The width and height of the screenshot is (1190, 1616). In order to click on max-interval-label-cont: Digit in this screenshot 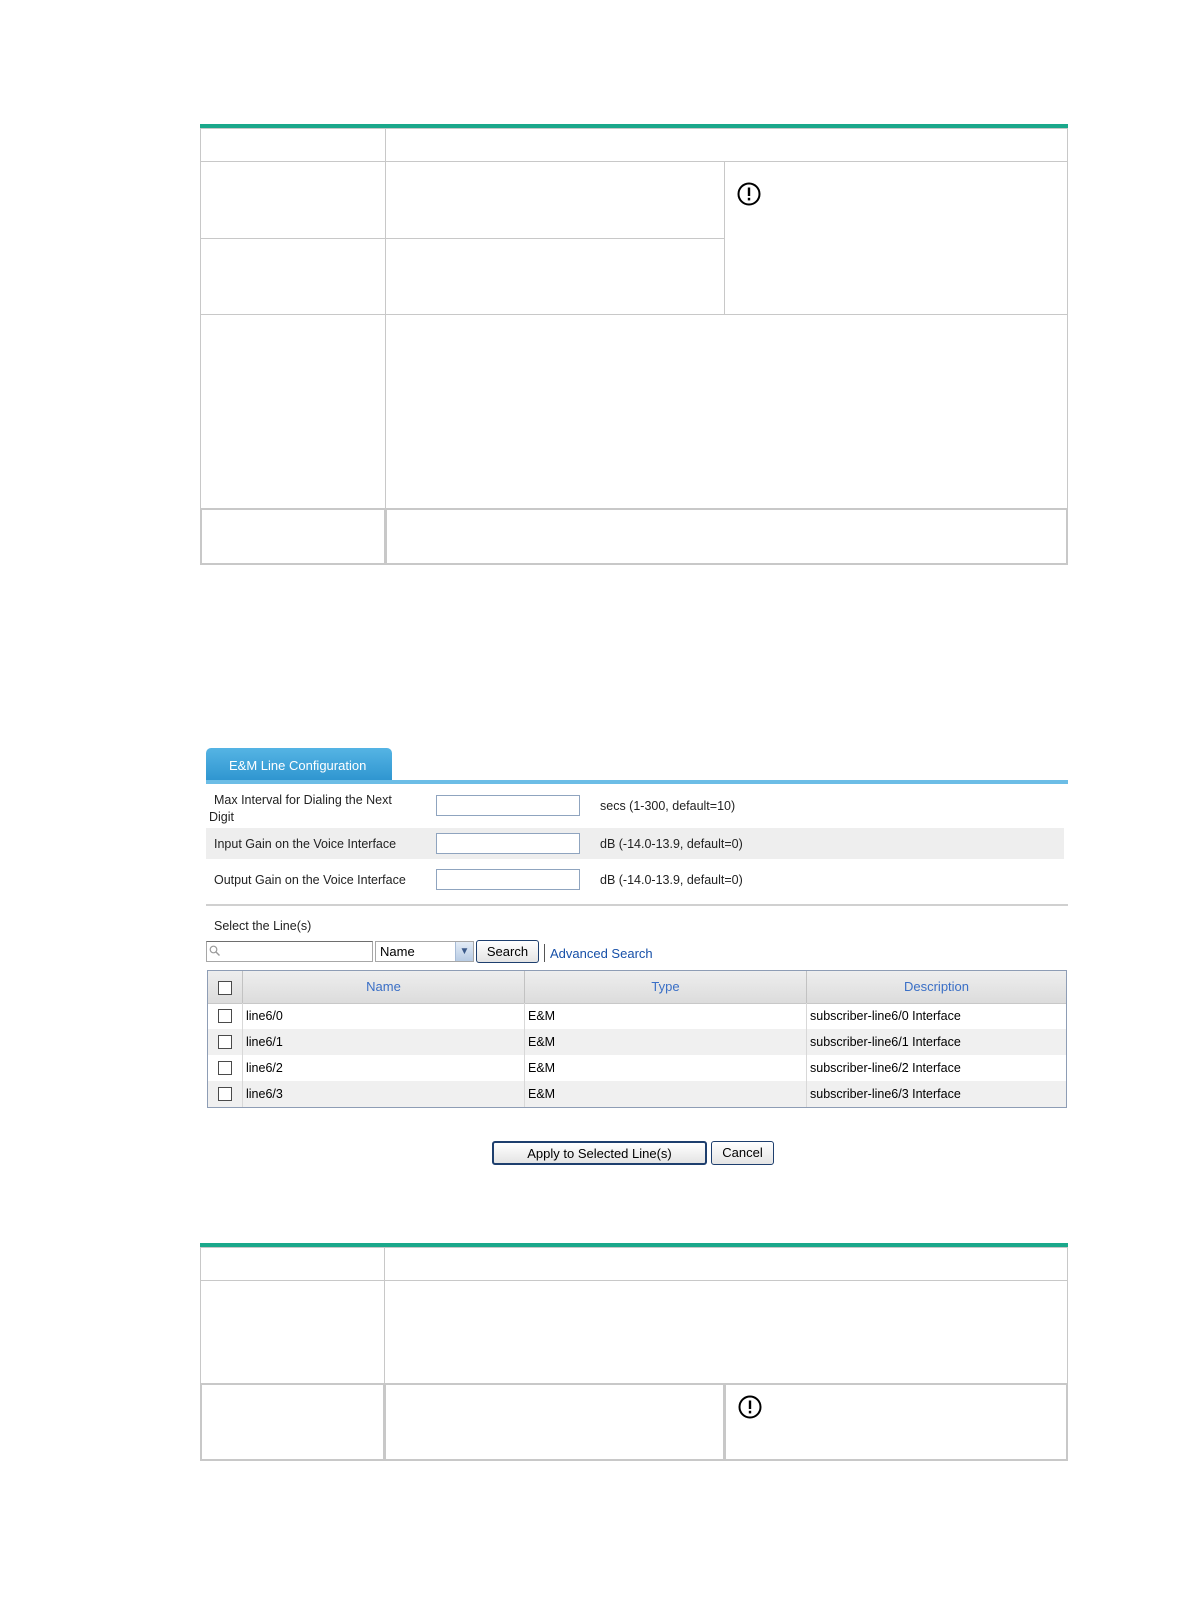, I will do `click(221, 817)`.